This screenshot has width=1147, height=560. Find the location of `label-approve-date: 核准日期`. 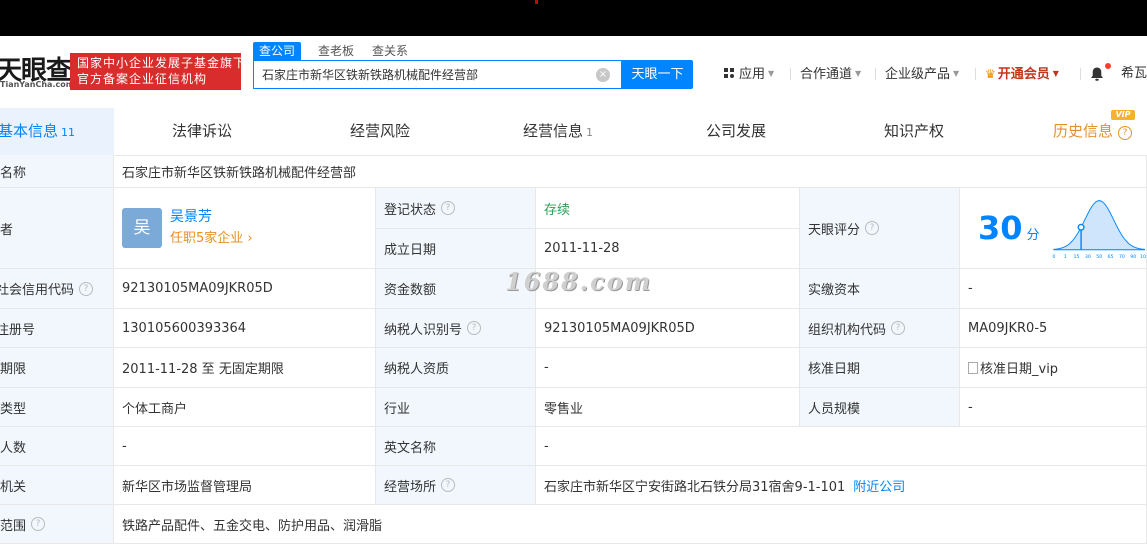

label-approve-date: 核准日期 is located at coordinates (880, 368).